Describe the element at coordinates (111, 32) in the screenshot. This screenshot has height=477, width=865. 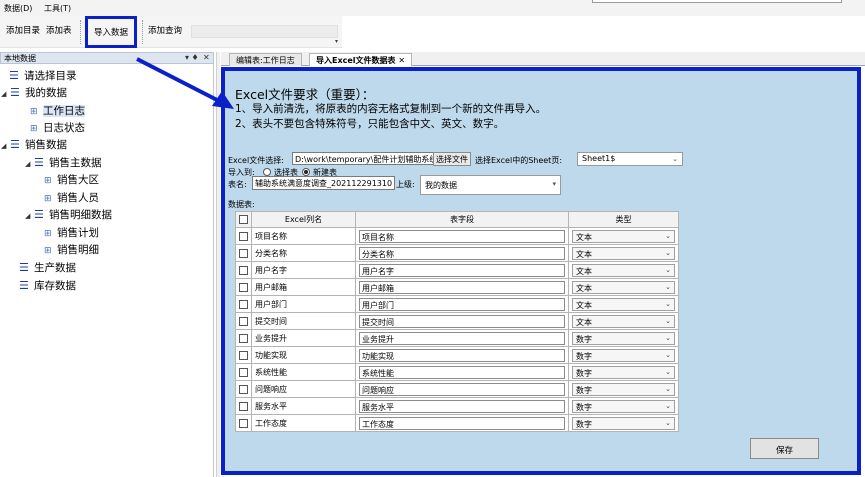
I see `import-data-button: 导入数据` at that location.